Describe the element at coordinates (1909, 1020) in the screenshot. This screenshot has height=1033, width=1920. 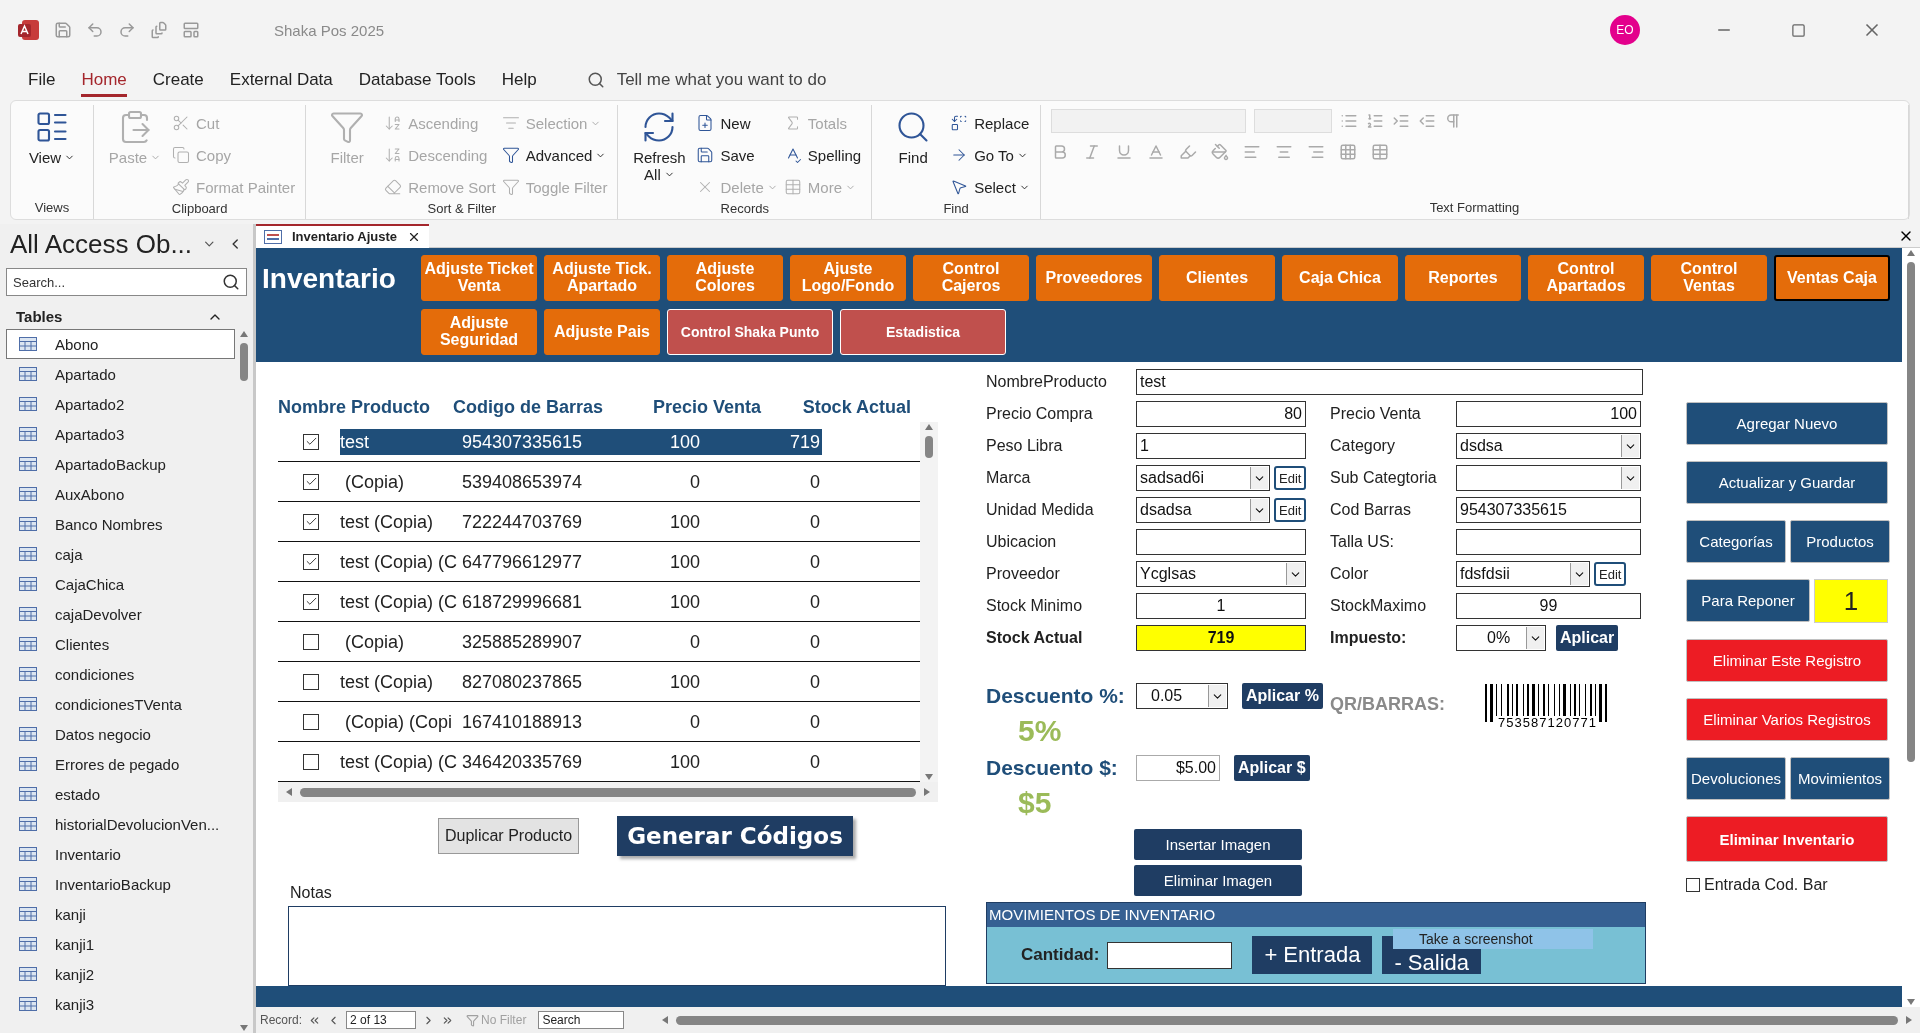
I see `scroll-right-icon` at that location.